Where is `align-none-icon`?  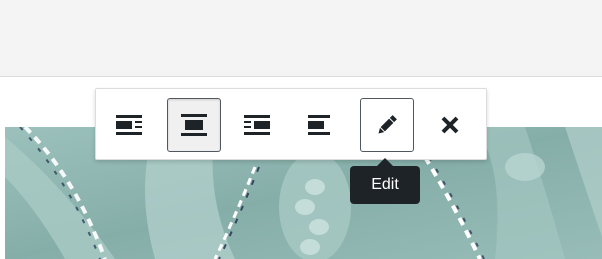
align-none-icon is located at coordinates (319, 125).